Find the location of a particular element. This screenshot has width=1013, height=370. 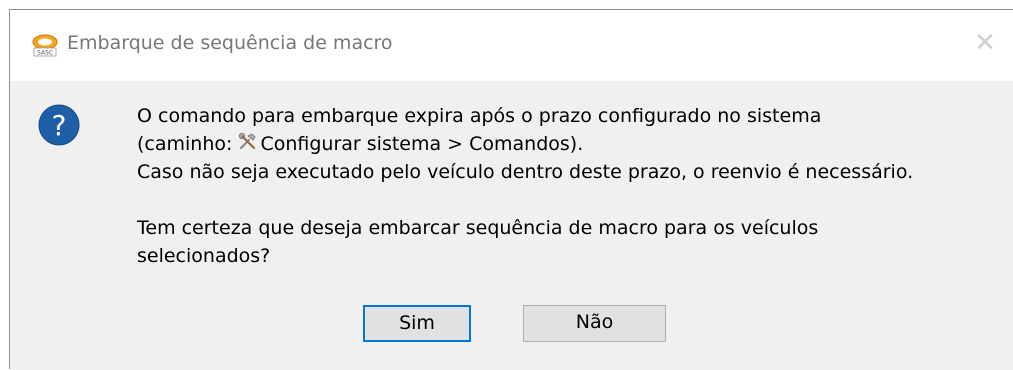

message-spacer is located at coordinates (525, 200).